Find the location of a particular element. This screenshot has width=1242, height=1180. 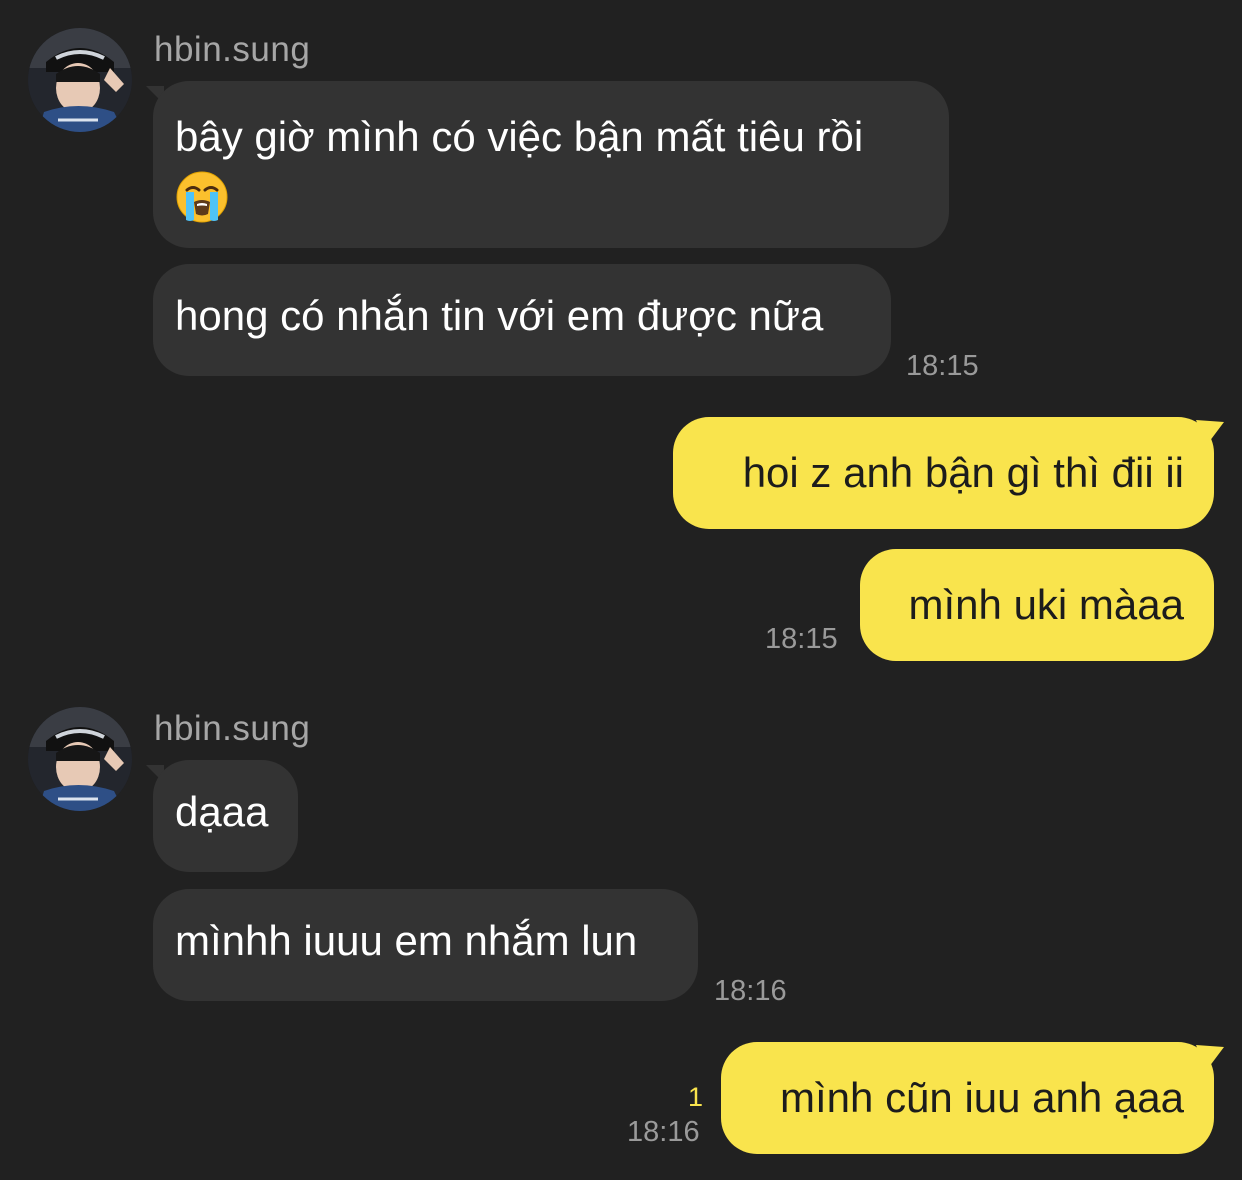

message-bubble: bây giờ mình có việc bận mất tiêu rồi is located at coordinates (551, 164).